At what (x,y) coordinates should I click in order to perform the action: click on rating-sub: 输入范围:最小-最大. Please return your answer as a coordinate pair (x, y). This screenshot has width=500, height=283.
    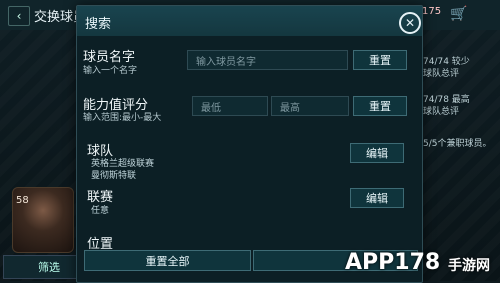
    Looking at the image, I should click on (122, 118).